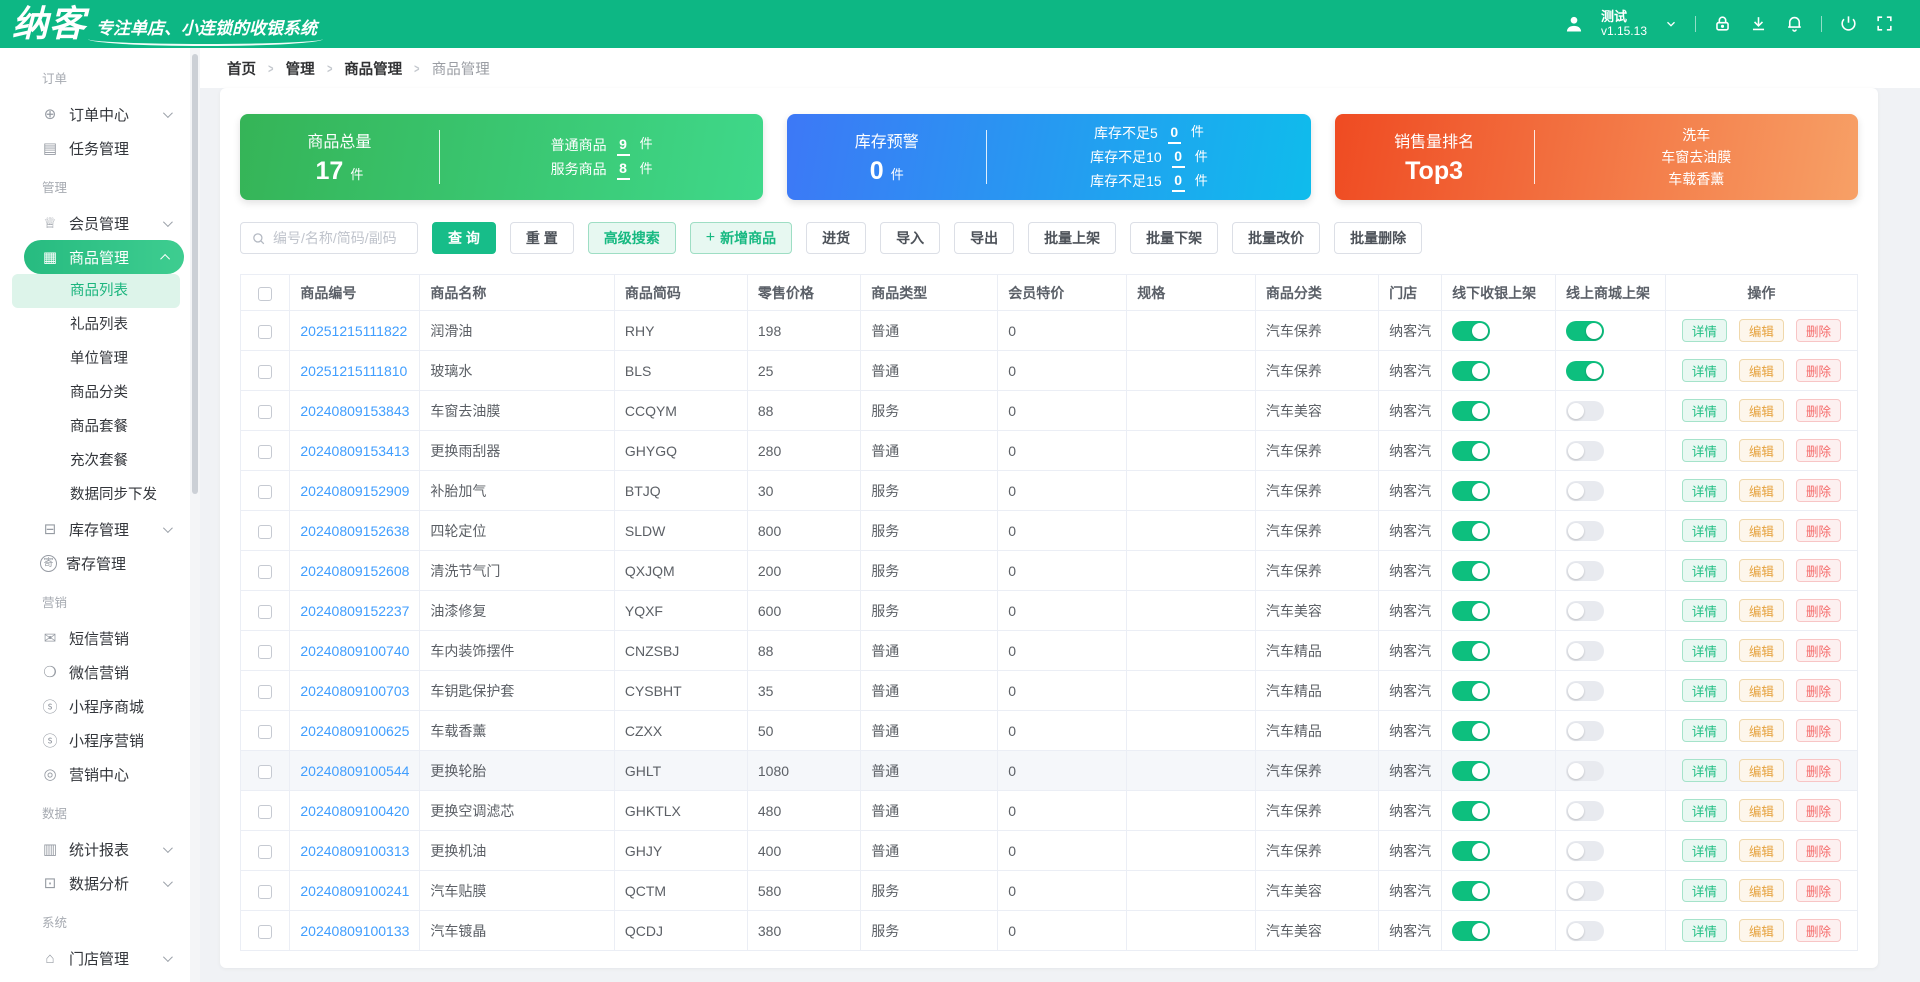 The width and height of the screenshot is (1920, 982). What do you see at coordinates (241, 68) in the screenshot?
I see `breadcrumb-item: 首页` at bounding box center [241, 68].